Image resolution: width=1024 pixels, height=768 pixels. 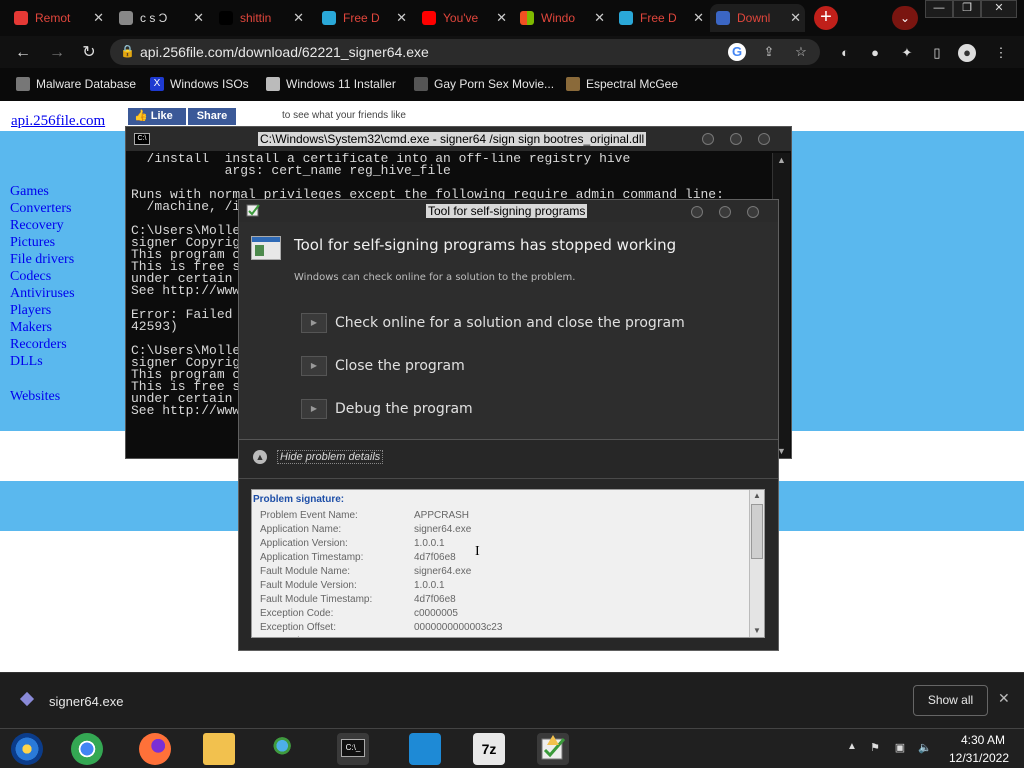 I want to click on details-scrollbar: ▲ ▼, so click(x=756, y=563).